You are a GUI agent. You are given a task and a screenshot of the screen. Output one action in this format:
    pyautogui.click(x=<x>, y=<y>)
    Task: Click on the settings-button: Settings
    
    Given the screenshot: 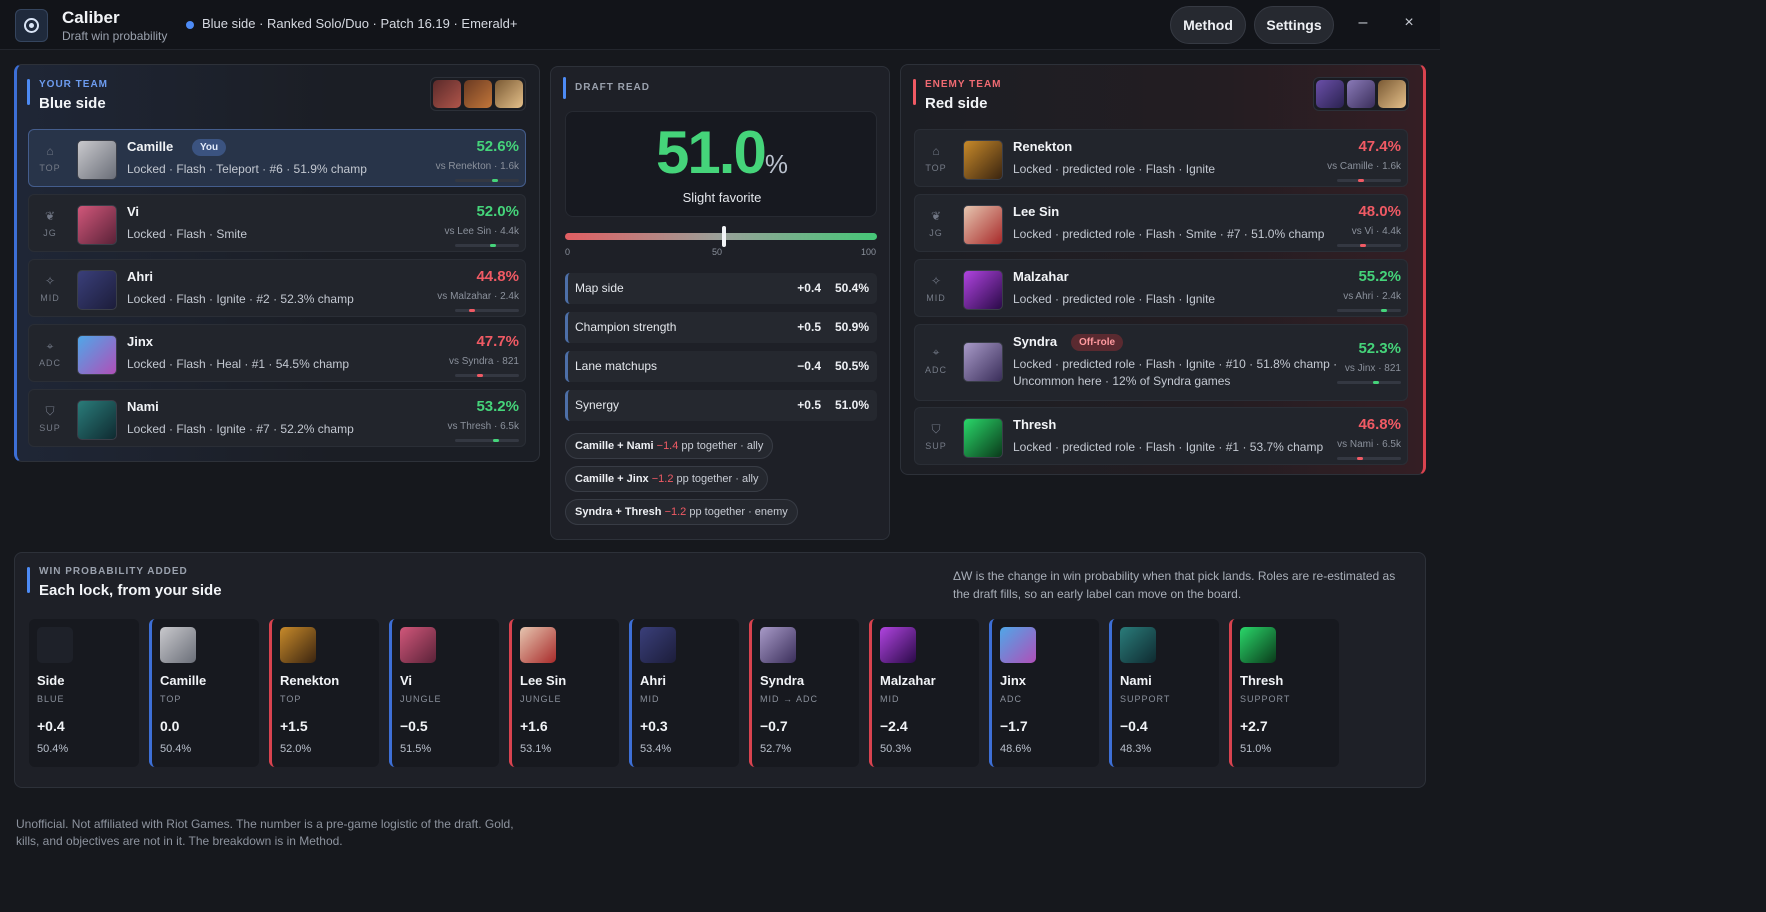 What is the action you would take?
    pyautogui.click(x=1294, y=25)
    